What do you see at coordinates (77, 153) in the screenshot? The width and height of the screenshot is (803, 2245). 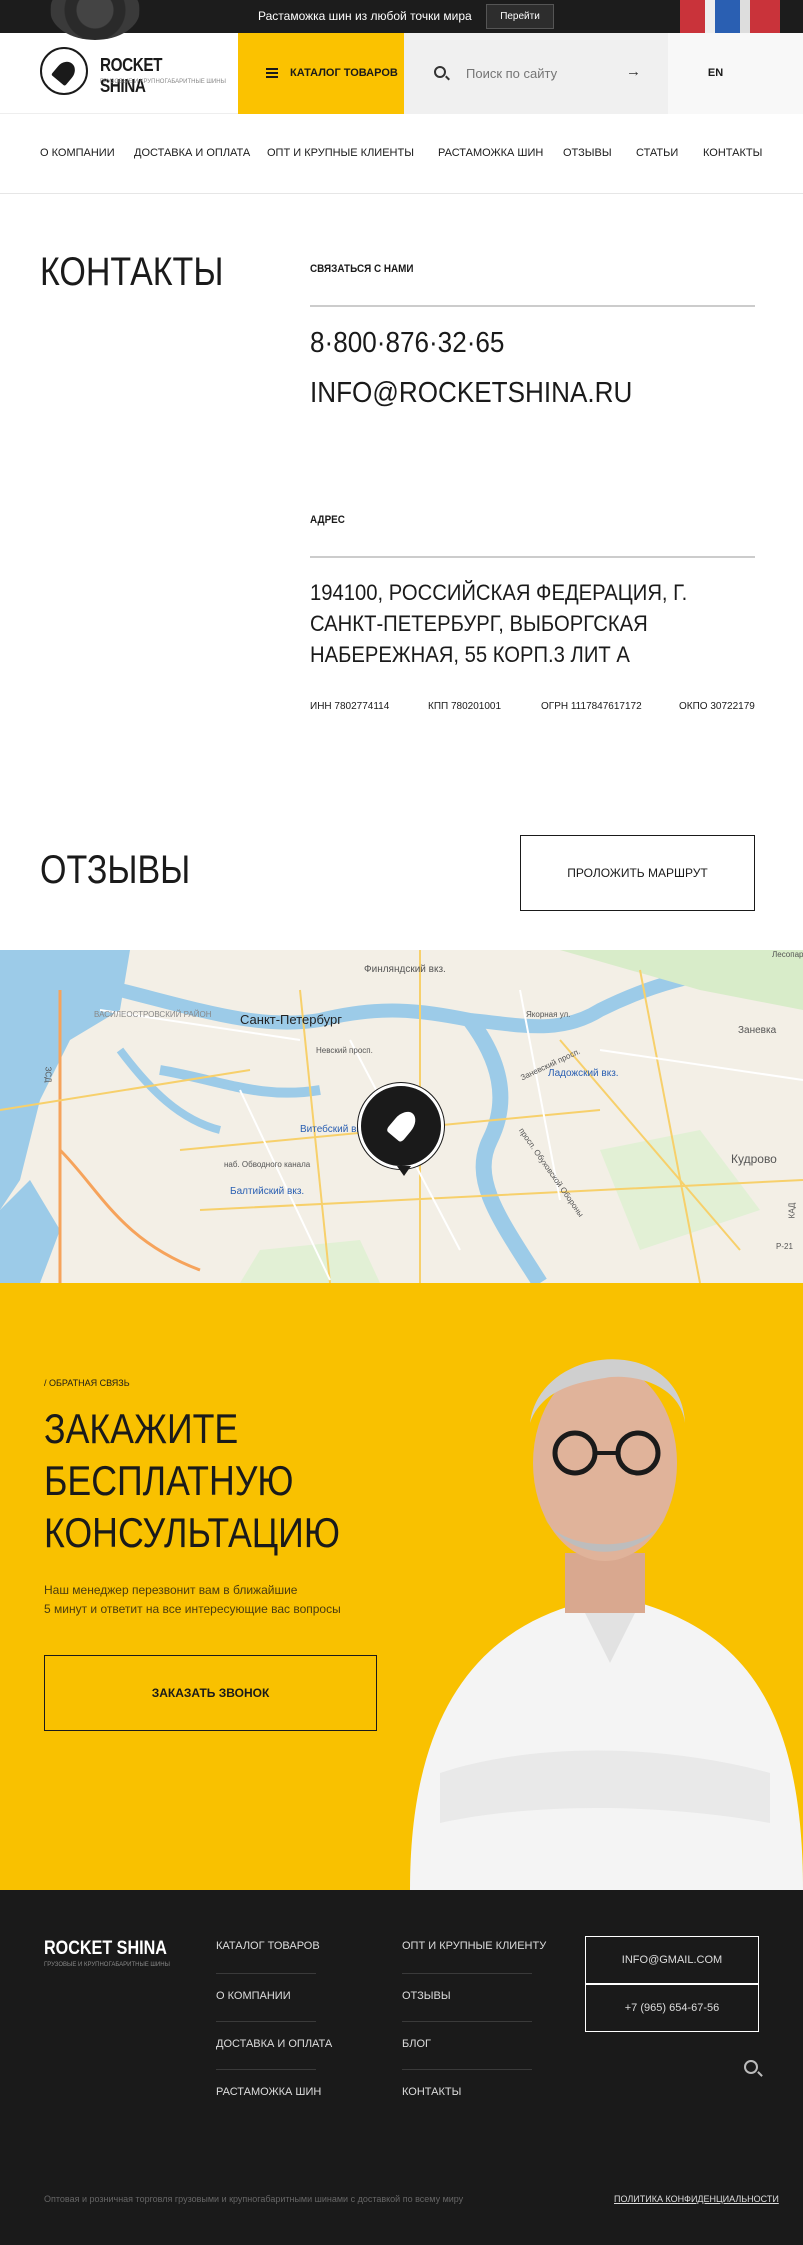 I see `nav-item-about: О КОМПАНИИ` at bounding box center [77, 153].